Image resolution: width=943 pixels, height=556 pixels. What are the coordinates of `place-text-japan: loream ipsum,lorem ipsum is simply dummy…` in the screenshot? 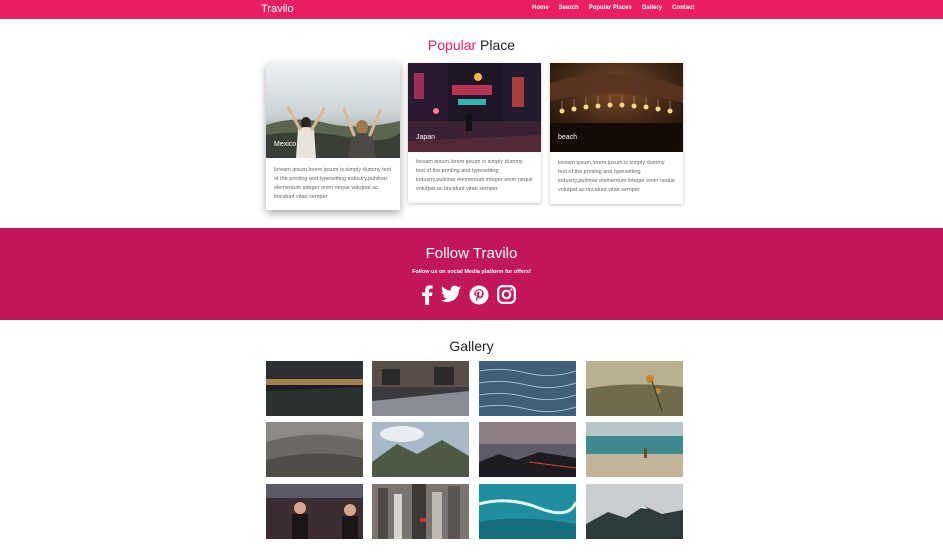 It's located at (474, 175).